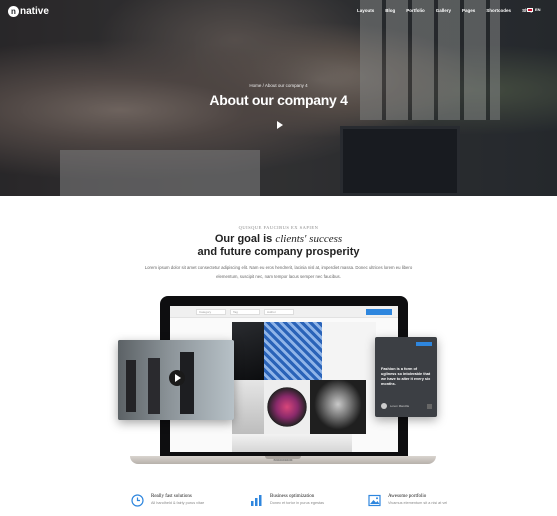  What do you see at coordinates (137, 500) in the screenshot?
I see `clock-icon` at bounding box center [137, 500].